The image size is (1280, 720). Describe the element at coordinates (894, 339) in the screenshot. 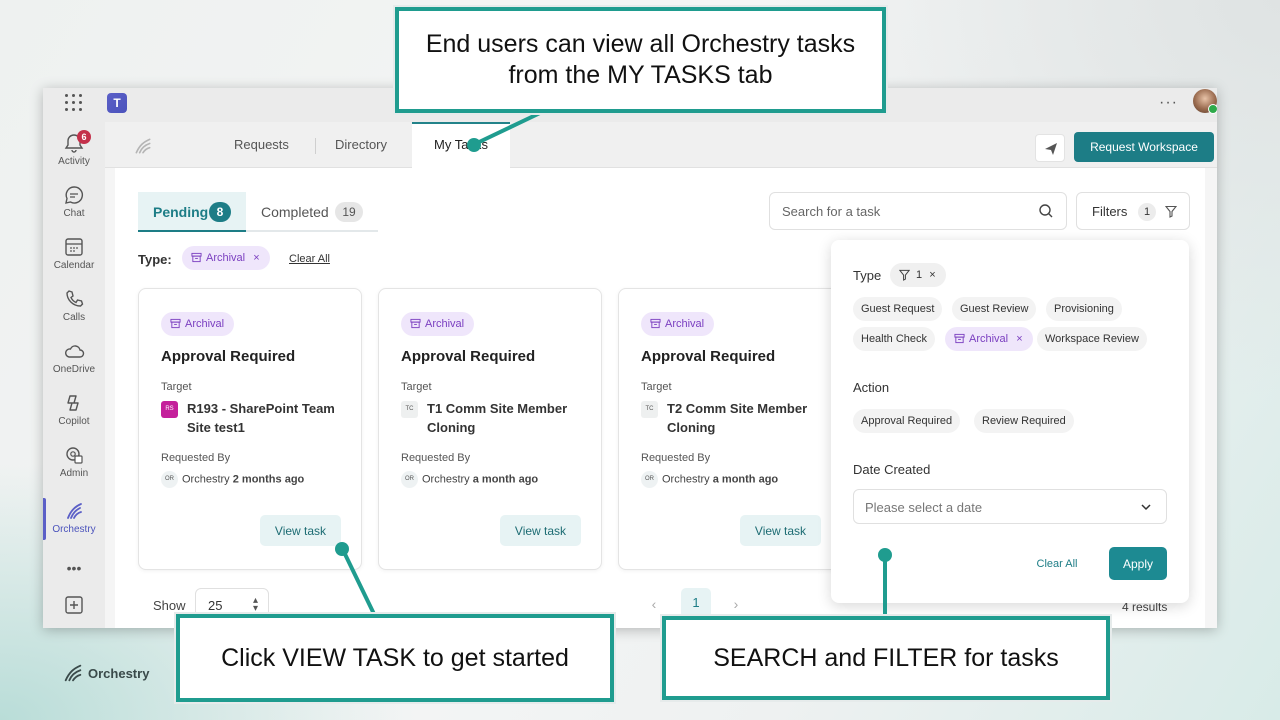

I see `filter-option-health-check: Health Check` at that location.